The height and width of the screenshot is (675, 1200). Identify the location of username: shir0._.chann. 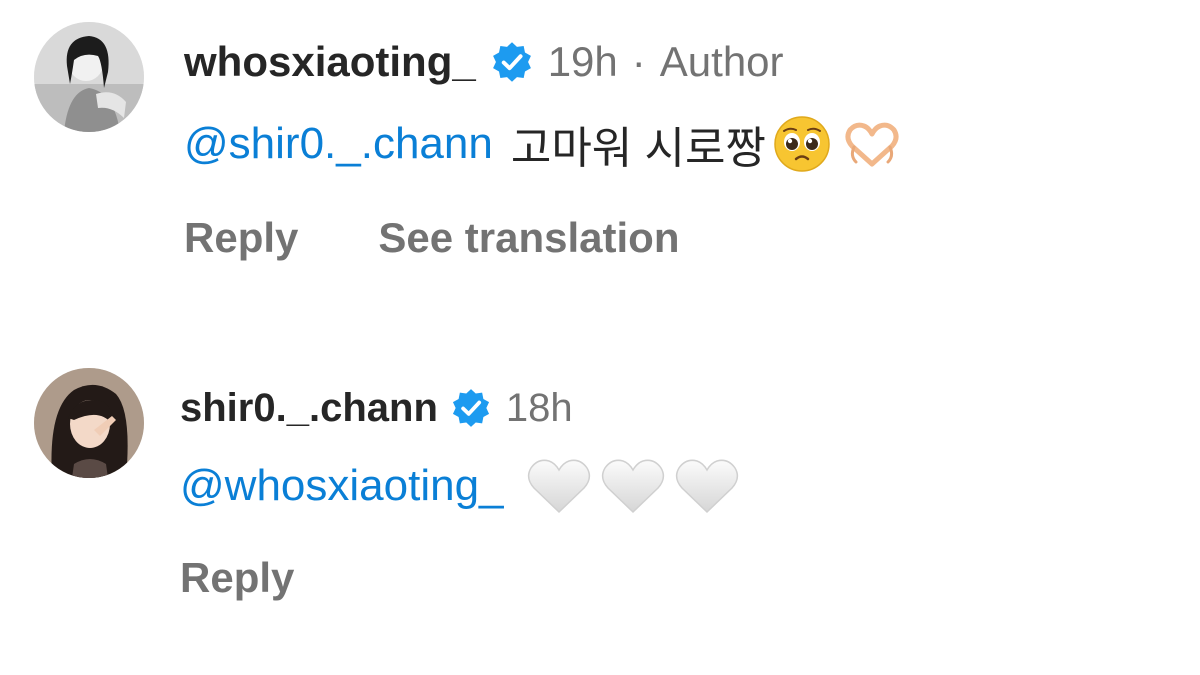
(309, 408).